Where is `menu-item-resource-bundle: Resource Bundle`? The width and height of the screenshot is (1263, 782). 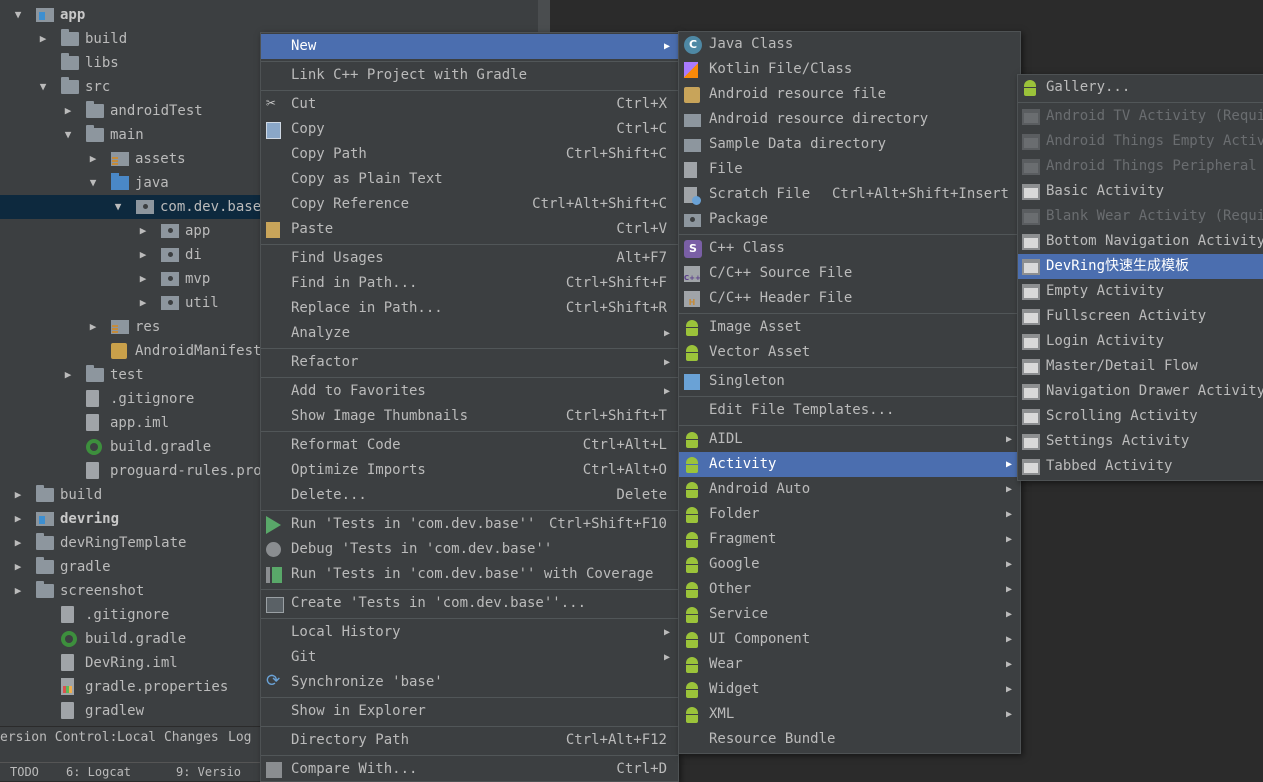 menu-item-resource-bundle: Resource Bundle is located at coordinates (849, 739).